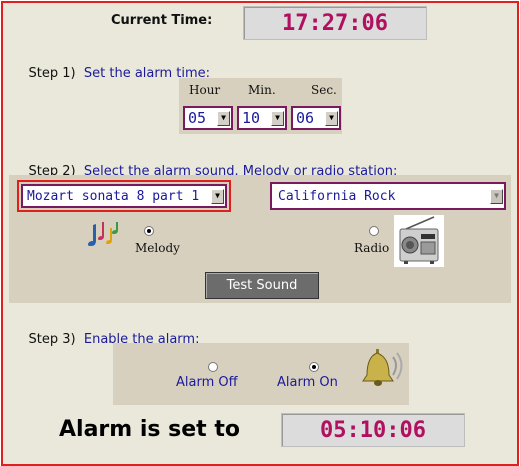 The height and width of the screenshot is (466, 520). What do you see at coordinates (207, 382) in the screenshot?
I see `alarm-off-label: Alarm Off` at bounding box center [207, 382].